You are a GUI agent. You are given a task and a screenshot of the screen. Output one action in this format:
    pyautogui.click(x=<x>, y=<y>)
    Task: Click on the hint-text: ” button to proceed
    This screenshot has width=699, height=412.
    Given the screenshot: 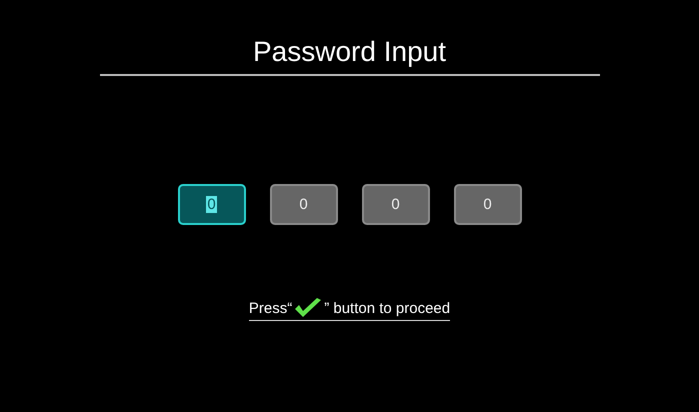 What is the action you would take?
    pyautogui.click(x=387, y=308)
    